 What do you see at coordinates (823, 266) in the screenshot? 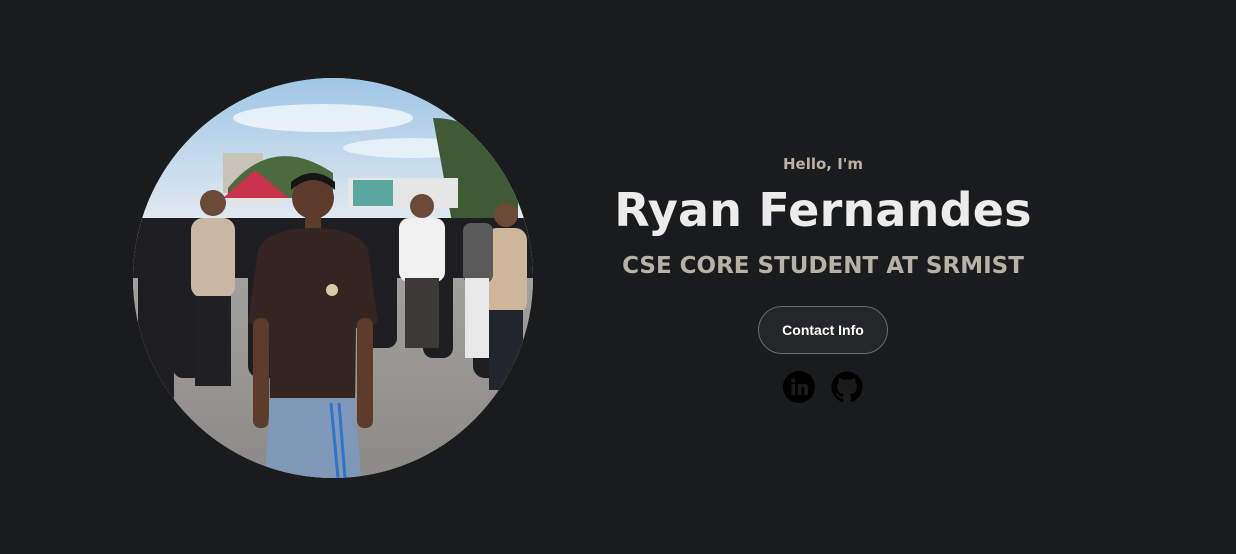
I see `profile-title: CSE CORE STUDENT AT SRMIST` at bounding box center [823, 266].